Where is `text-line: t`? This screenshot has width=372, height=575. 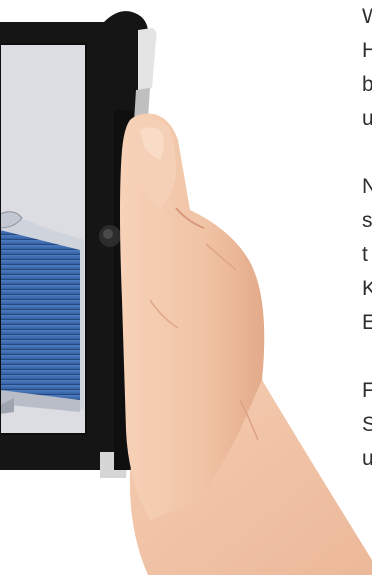
text-line: t is located at coordinates (365, 254).